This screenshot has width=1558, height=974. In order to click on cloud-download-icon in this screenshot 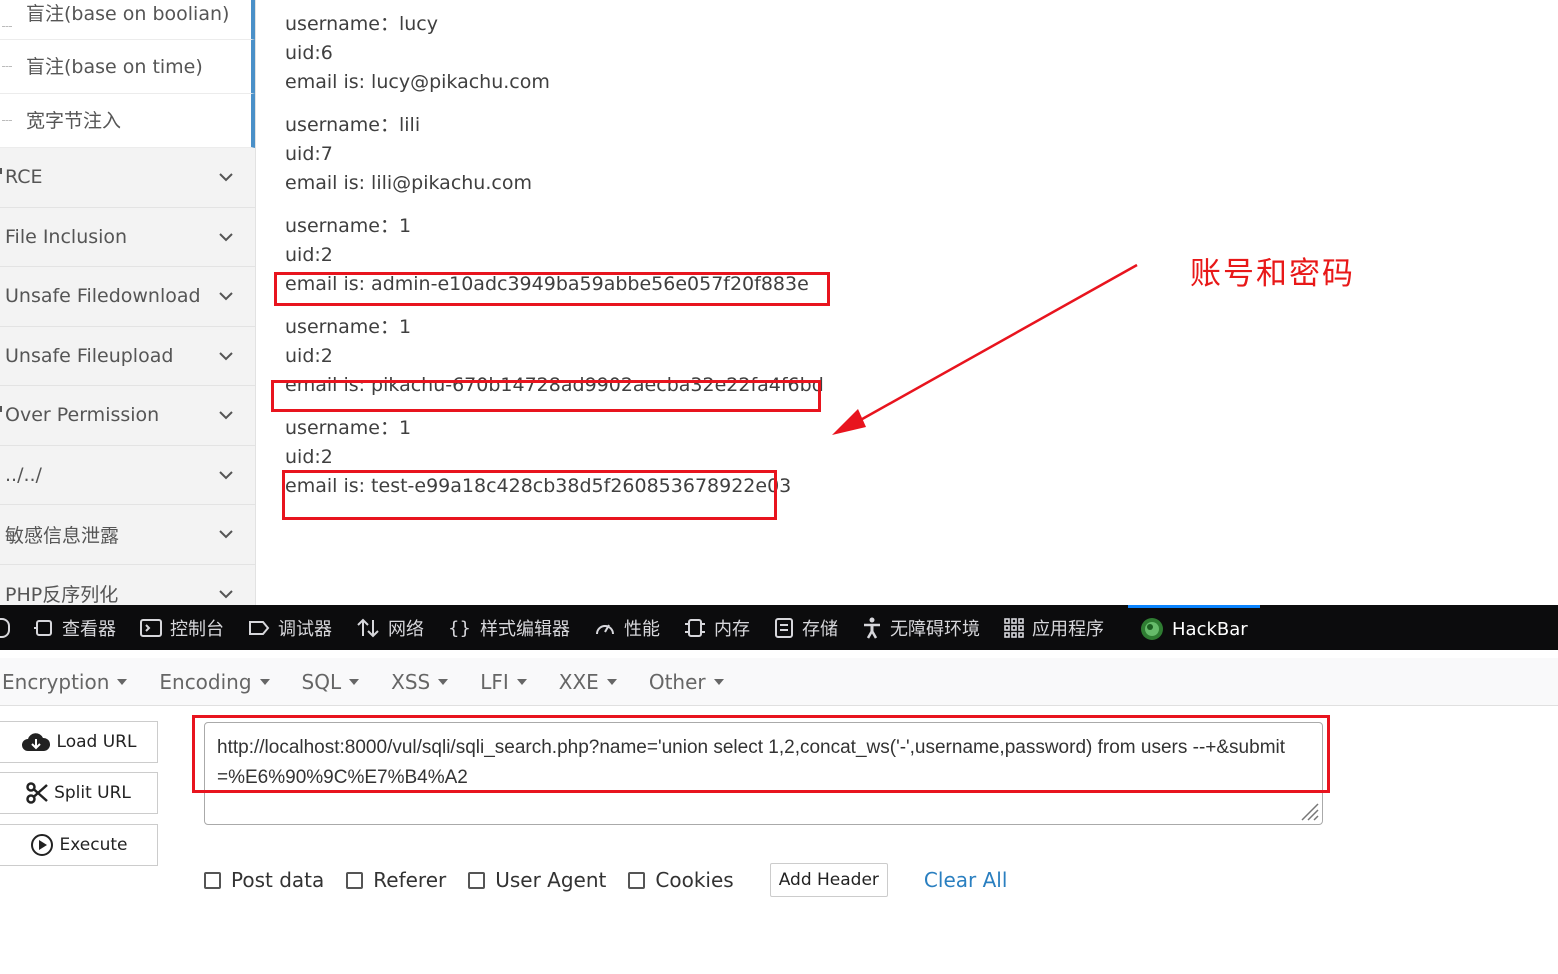, I will do `click(35, 742)`.